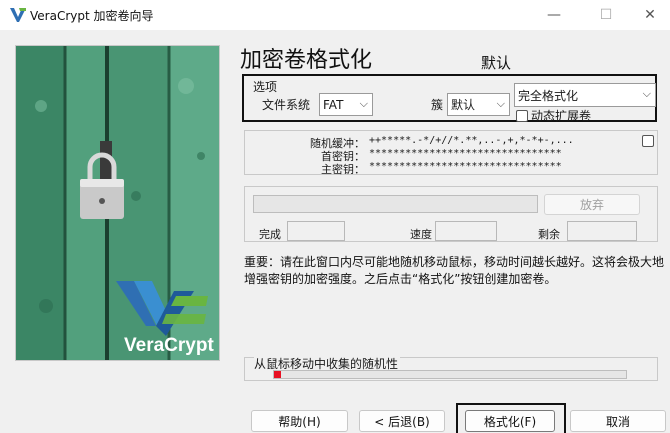  I want to click on options-group: 选项 文件系统 FAT ⌵ 簇 默认 ⌵ 完全格式化 ⌵ 动态扩展卷, so click(449, 99).